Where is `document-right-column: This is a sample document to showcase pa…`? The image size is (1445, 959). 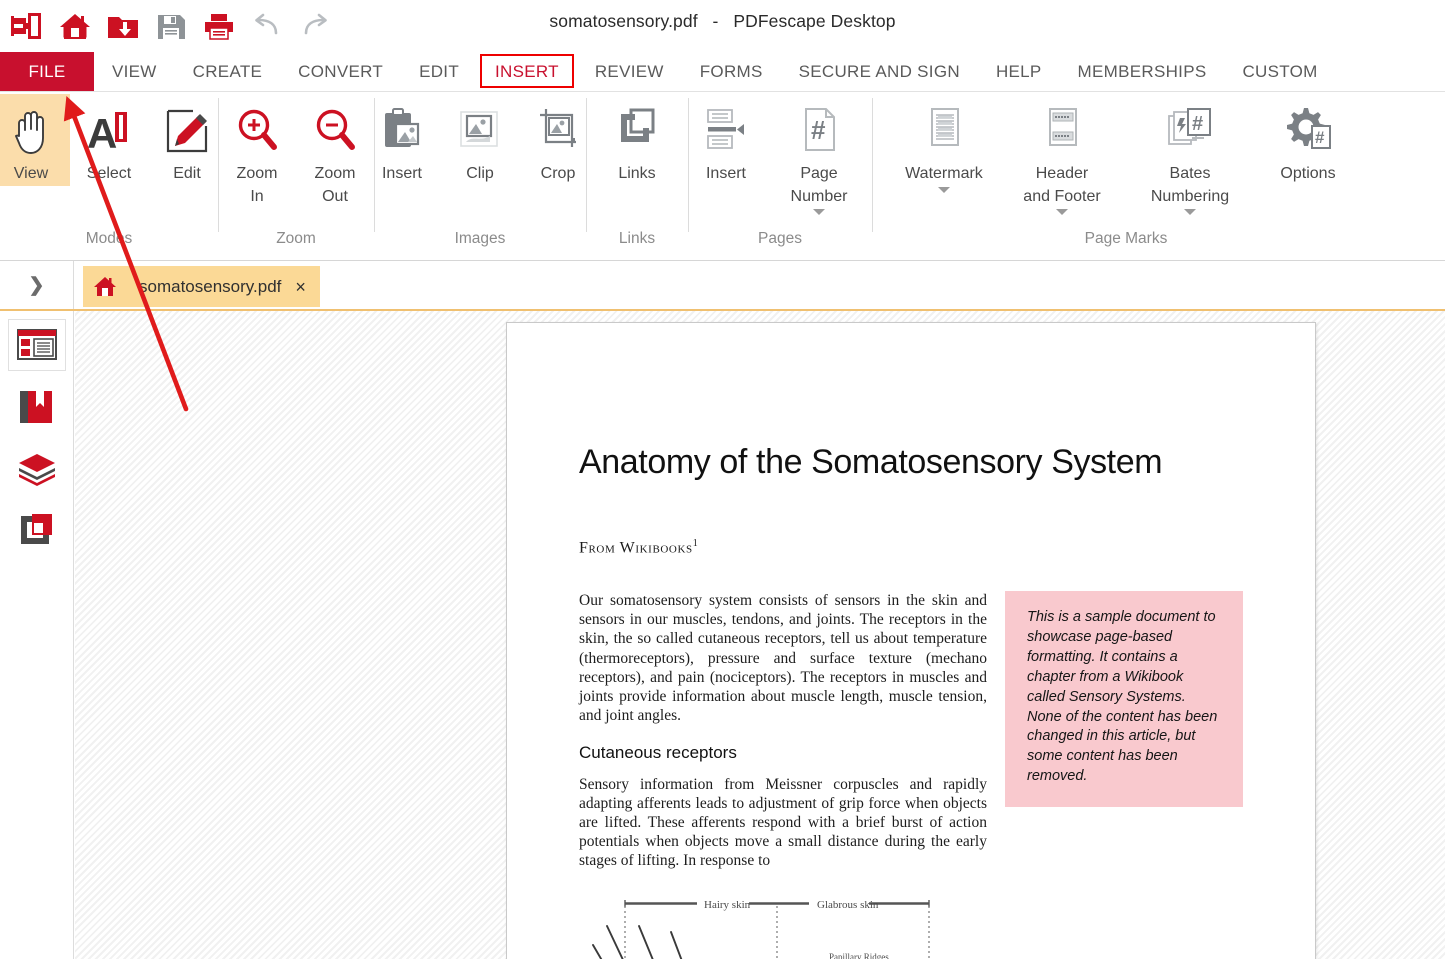
document-right-column: This is a sample document to showcase pa… is located at coordinates (1124, 775).